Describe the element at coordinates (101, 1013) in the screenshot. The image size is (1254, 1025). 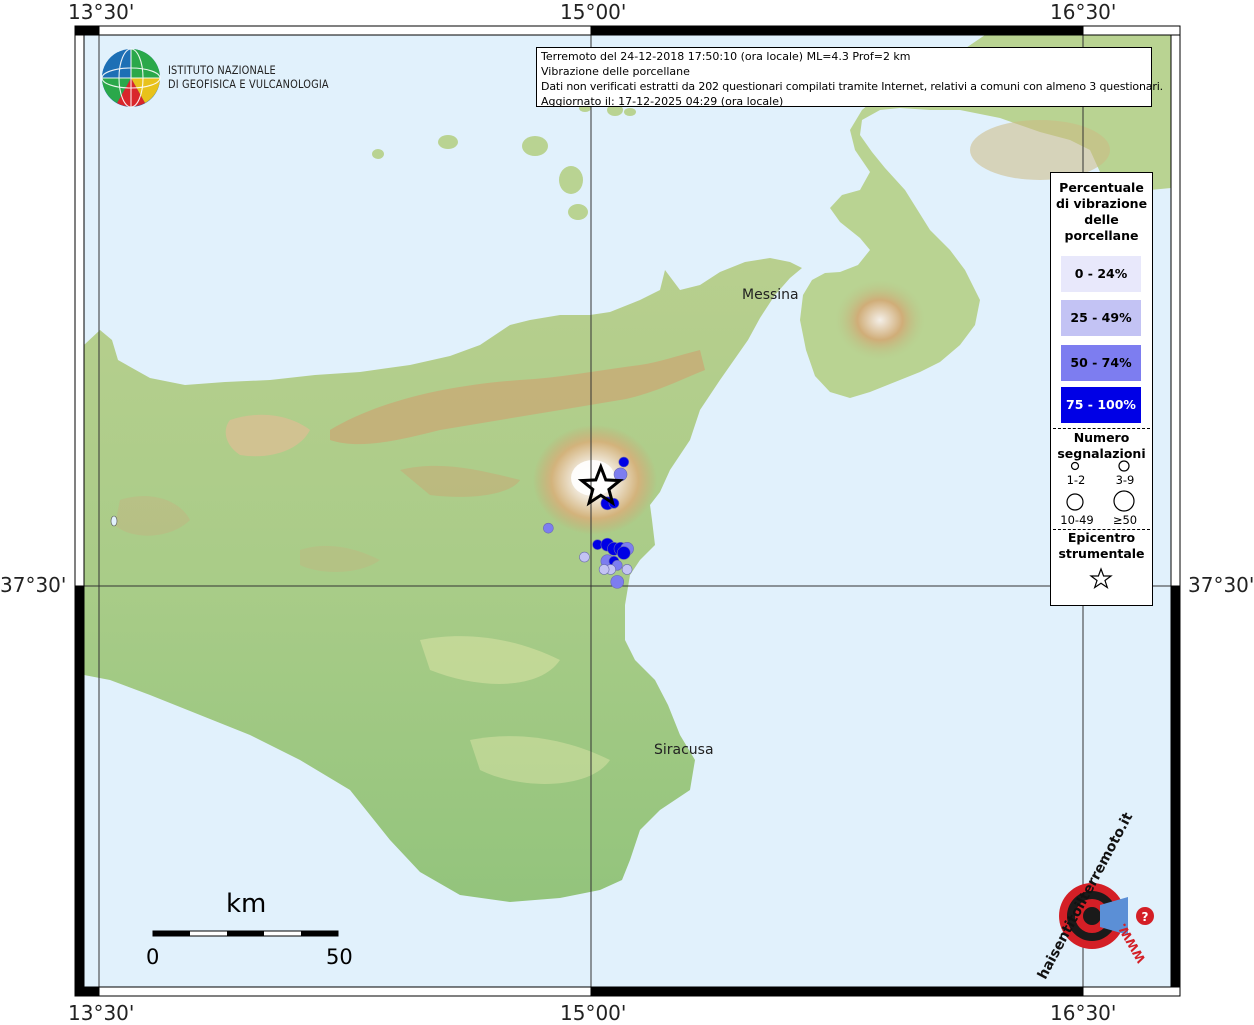
I see `lon-label-bottom-1: 13°30'` at that location.